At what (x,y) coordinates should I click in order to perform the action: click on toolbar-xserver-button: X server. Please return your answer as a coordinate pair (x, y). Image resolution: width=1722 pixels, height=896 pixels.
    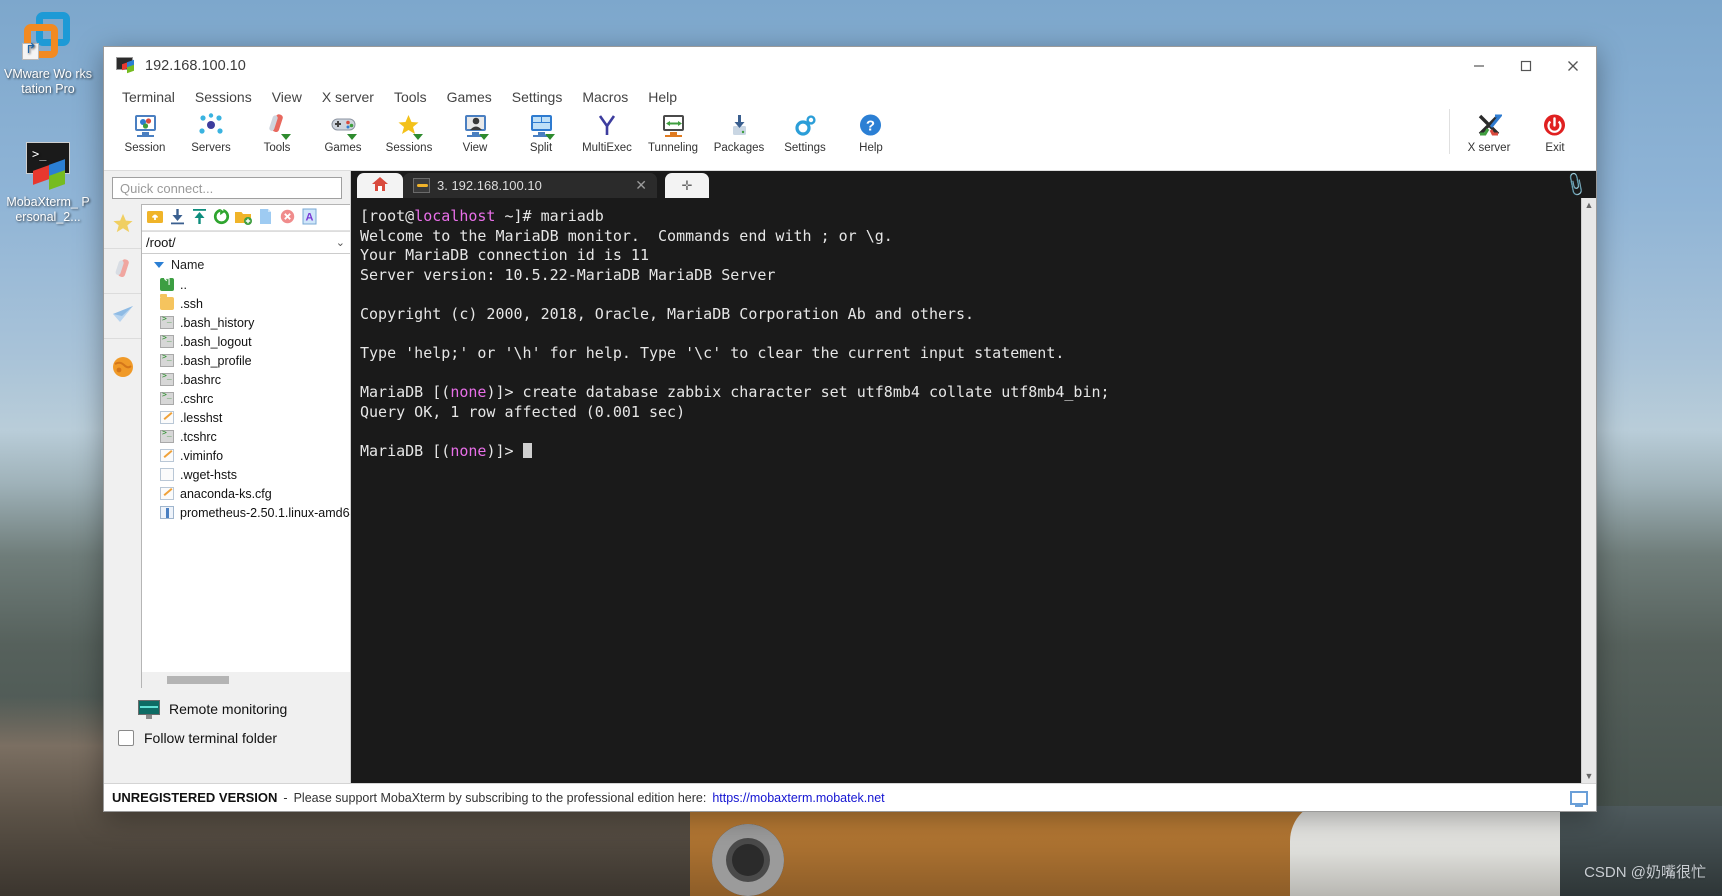
    Looking at the image, I should click on (1489, 131).